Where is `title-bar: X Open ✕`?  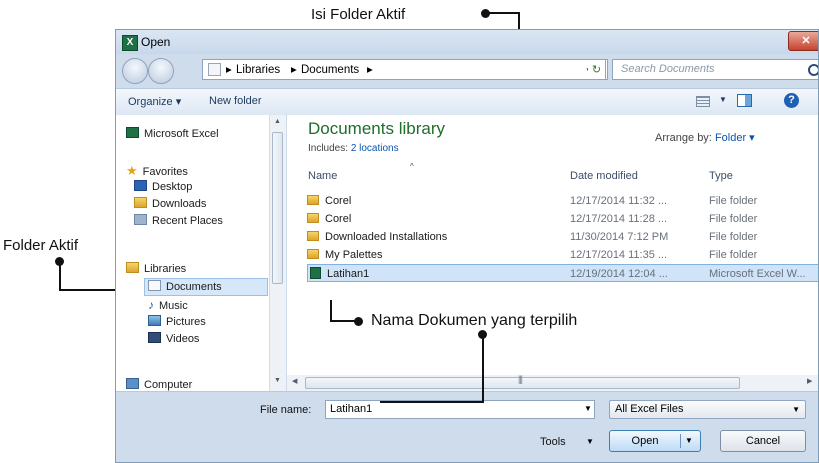
title-bar: X Open ✕ is located at coordinates (467, 42).